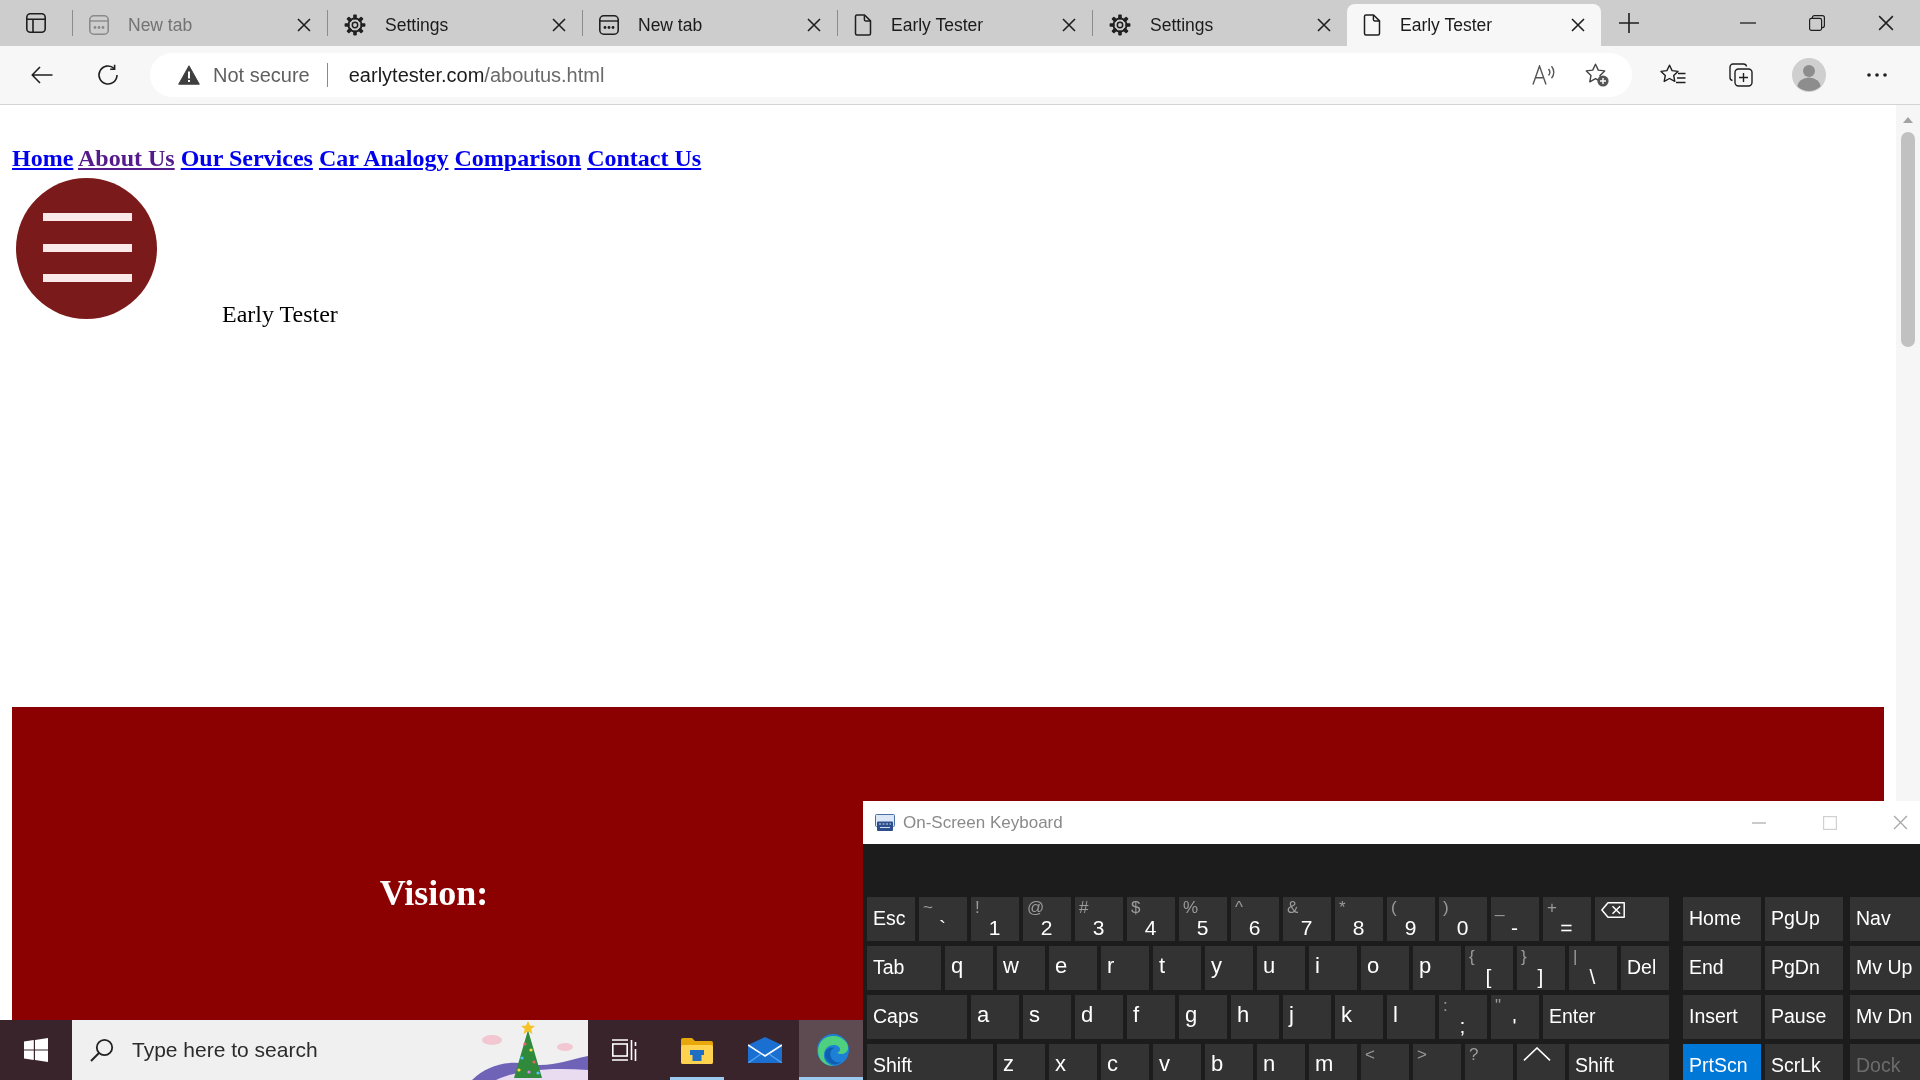 The width and height of the screenshot is (1920, 1080). Describe the element at coordinates (904, 968) in the screenshot. I see `keyboard-key: Tab` at that location.